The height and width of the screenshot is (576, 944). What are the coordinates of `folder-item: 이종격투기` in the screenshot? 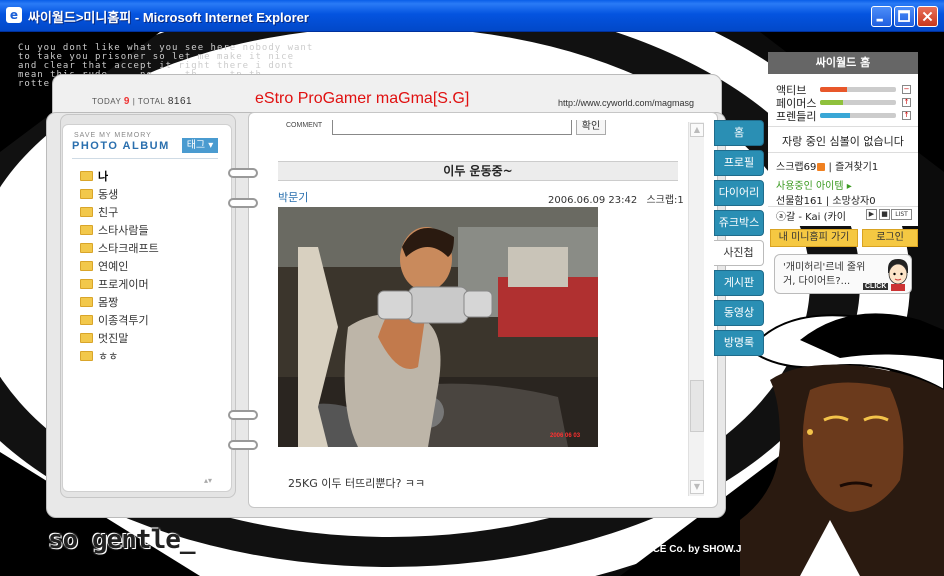 It's located at (119, 321).